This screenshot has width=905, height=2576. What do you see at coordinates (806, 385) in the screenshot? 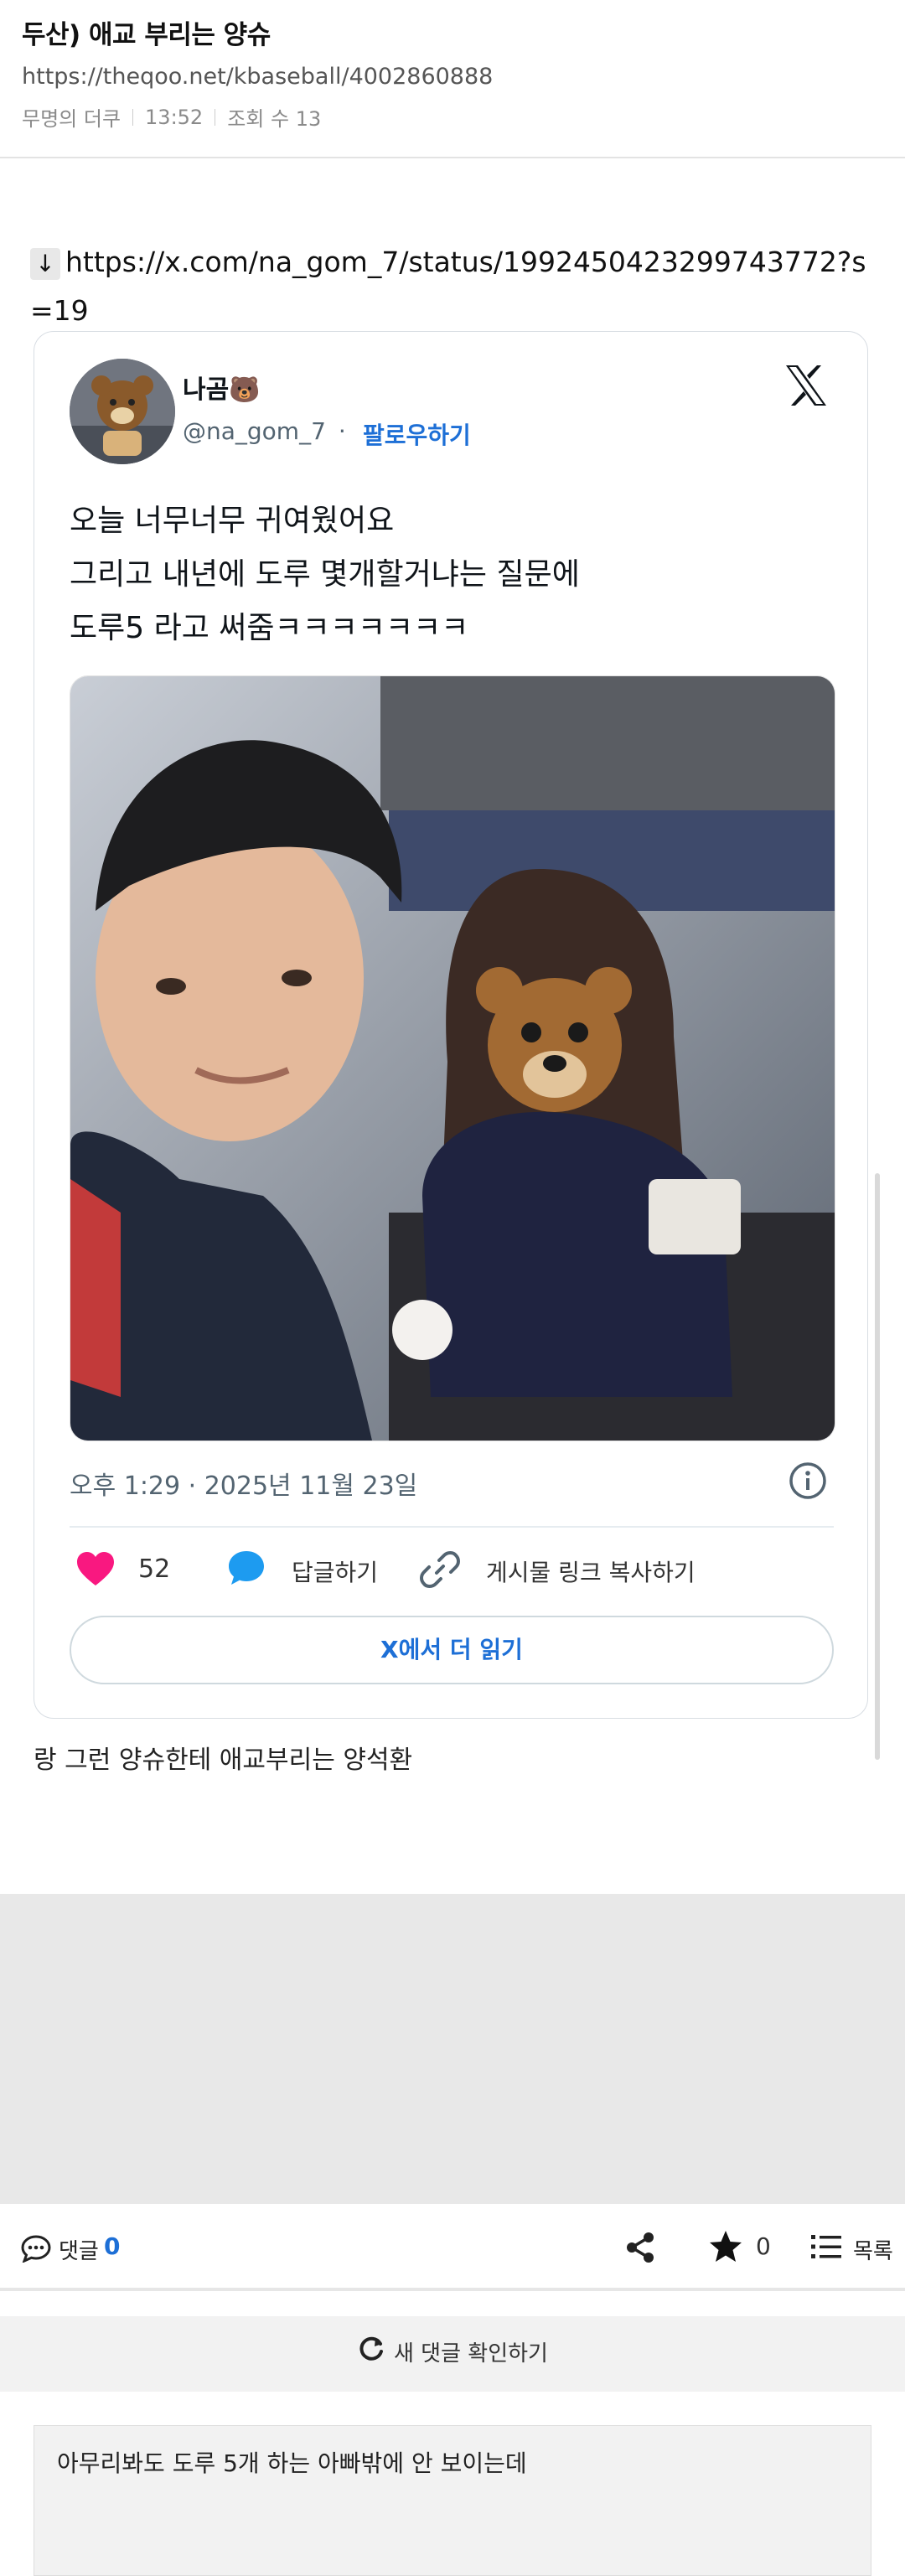
I see `x-logo-icon` at bounding box center [806, 385].